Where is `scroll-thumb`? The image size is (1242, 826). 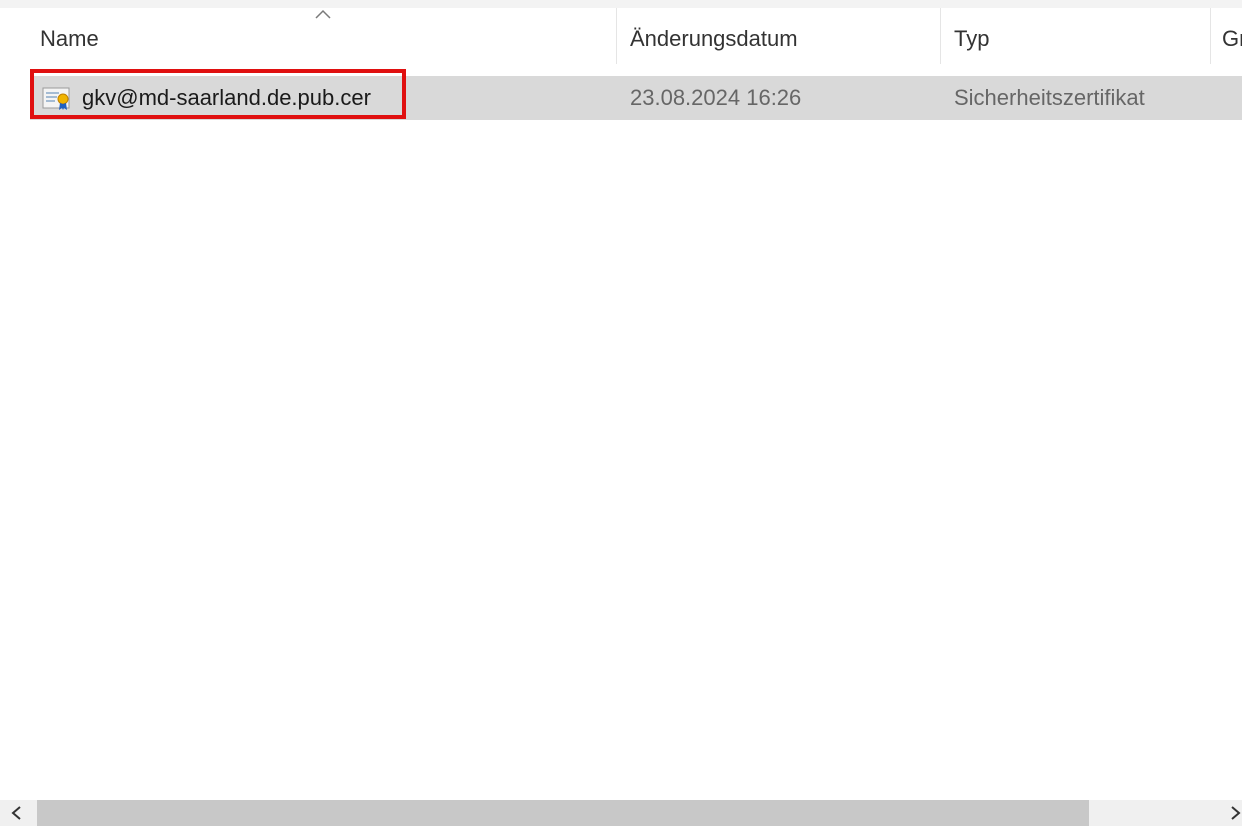
scroll-thumb is located at coordinates (563, 813).